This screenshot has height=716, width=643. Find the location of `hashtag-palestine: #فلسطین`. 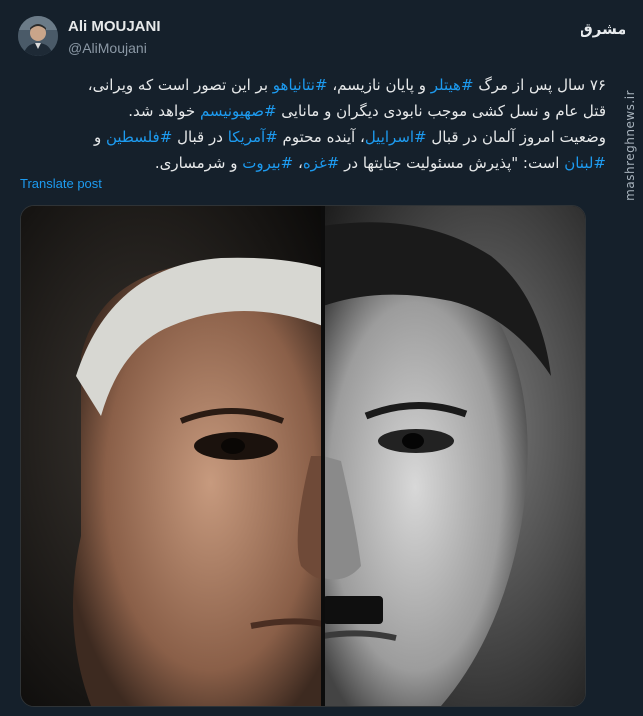

hashtag-palestine: #فلسطین is located at coordinates (139, 137).